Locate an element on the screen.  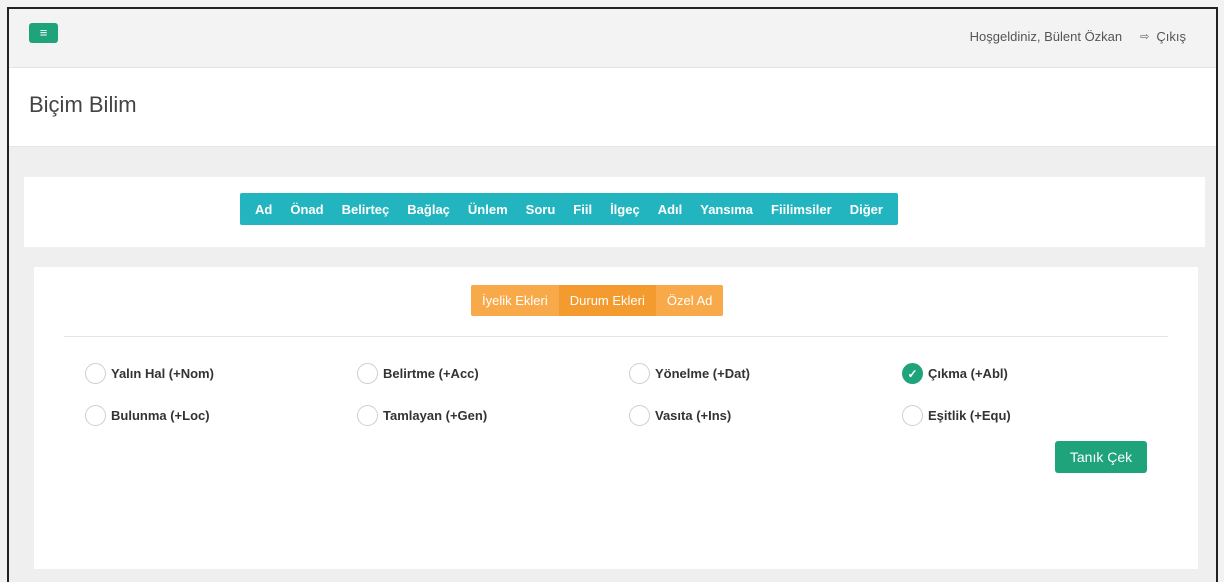
case-option-label: Yönelme (+Dat) is located at coordinates (702, 373).